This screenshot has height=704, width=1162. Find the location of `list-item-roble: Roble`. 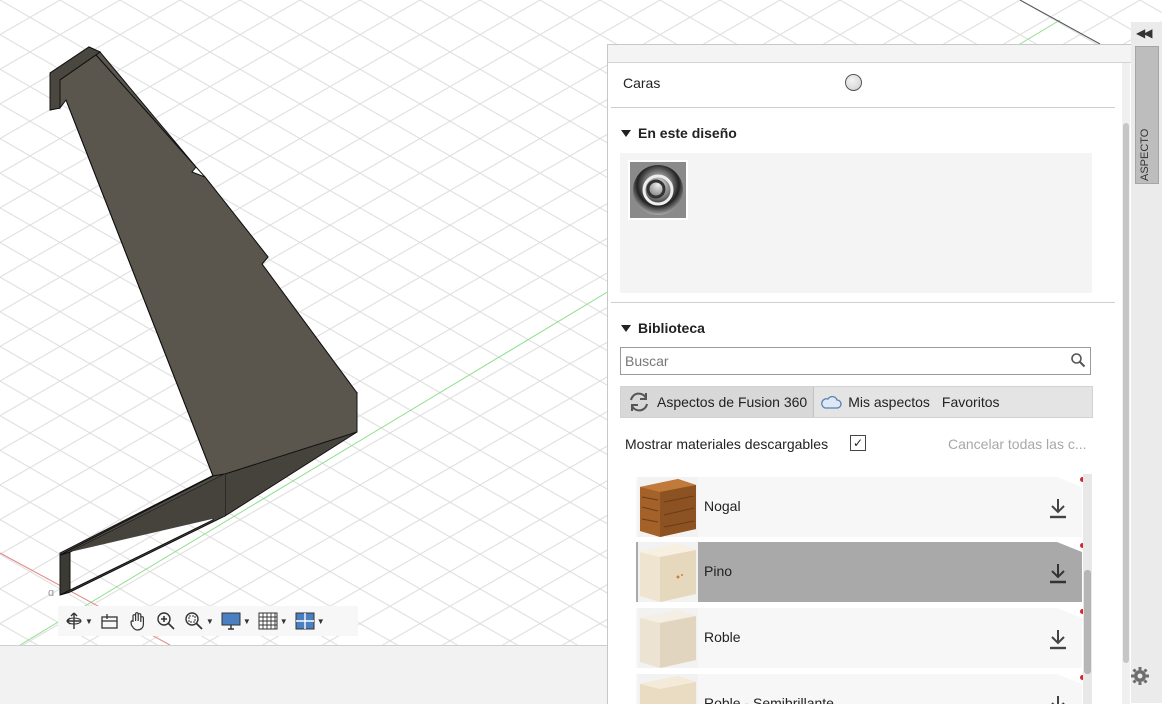

list-item-roble: Roble is located at coordinates (859, 638).